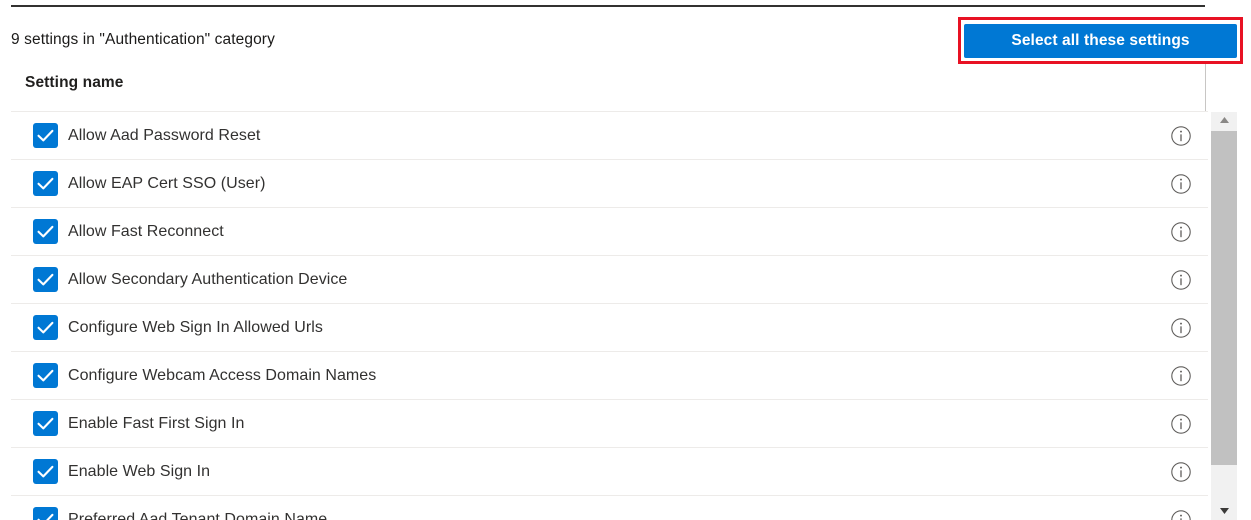 Image resolution: width=1251 pixels, height=520 pixels. What do you see at coordinates (1100, 40) in the screenshot?
I see `annotation-highlight-box` at bounding box center [1100, 40].